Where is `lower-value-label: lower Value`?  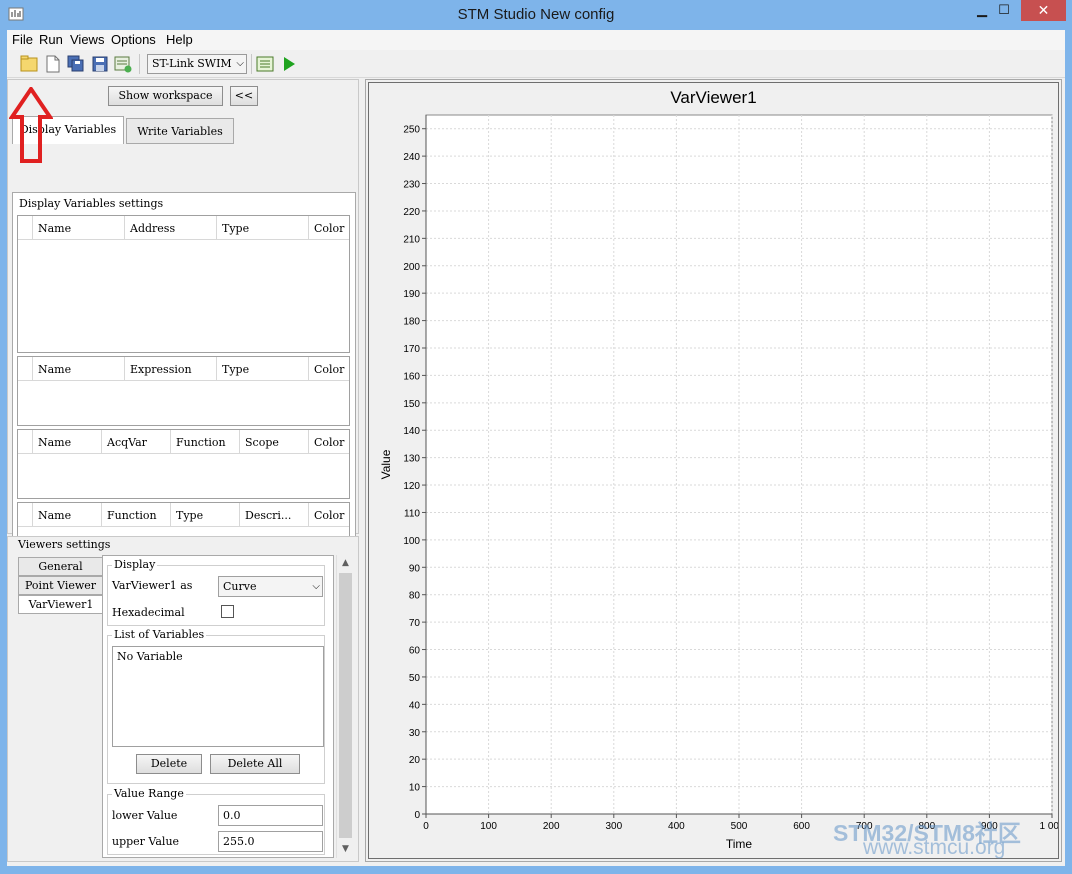 lower-value-label: lower Value is located at coordinates (145, 815).